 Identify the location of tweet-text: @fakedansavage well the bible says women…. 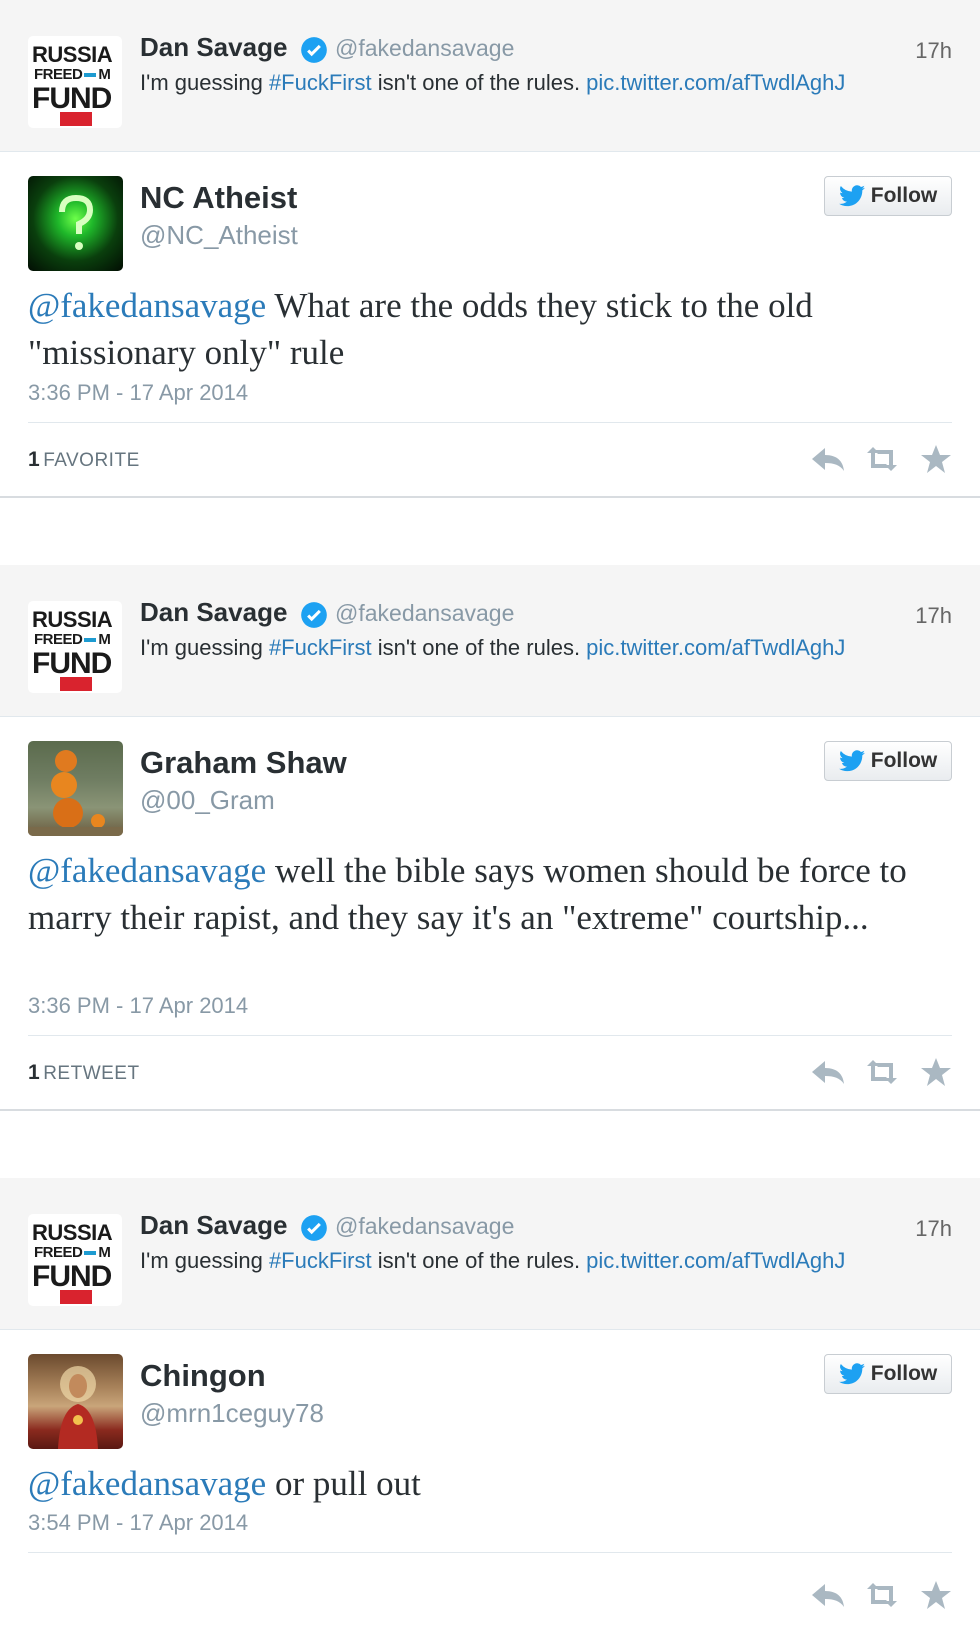
(467, 894).